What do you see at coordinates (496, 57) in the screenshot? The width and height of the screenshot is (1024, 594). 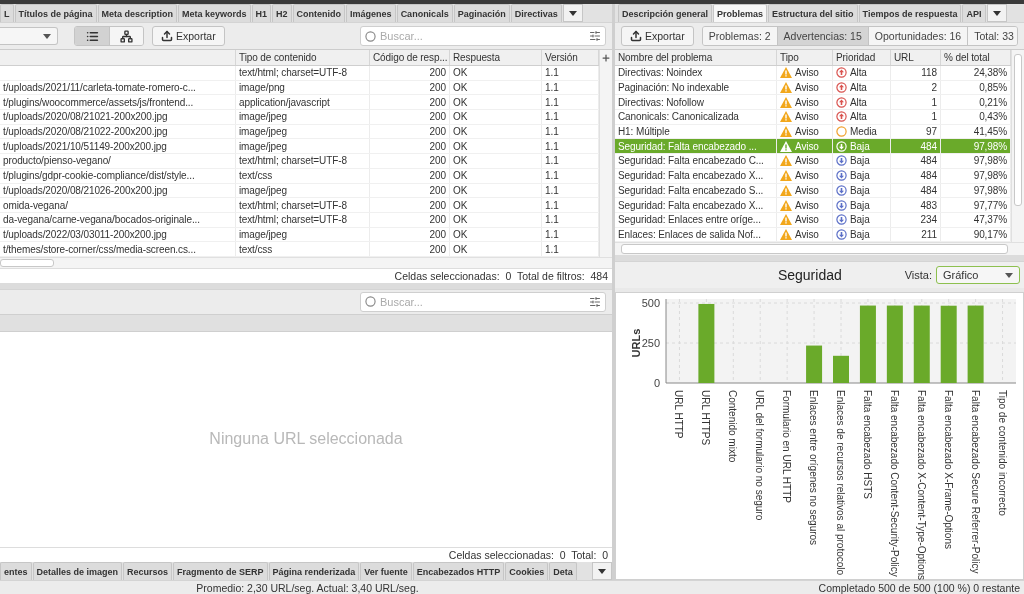 I see `column-header: Respuesta` at bounding box center [496, 57].